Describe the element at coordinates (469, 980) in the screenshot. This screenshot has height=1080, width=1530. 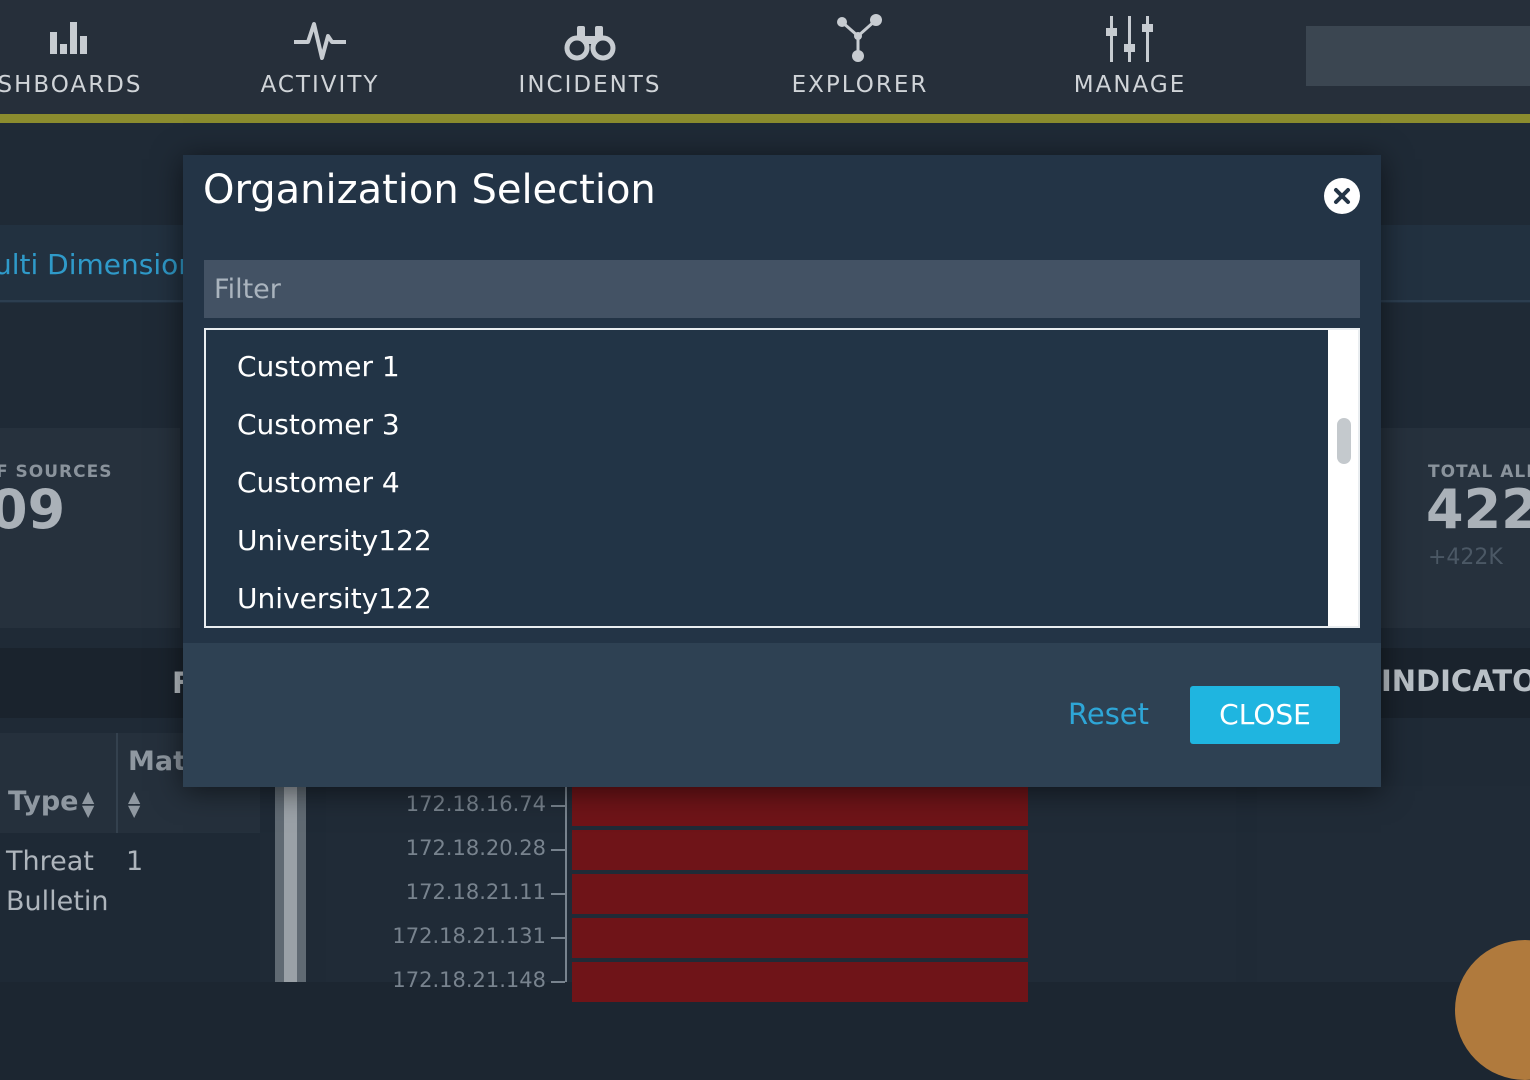
I see `bar-label: 172.18.21.148` at that location.